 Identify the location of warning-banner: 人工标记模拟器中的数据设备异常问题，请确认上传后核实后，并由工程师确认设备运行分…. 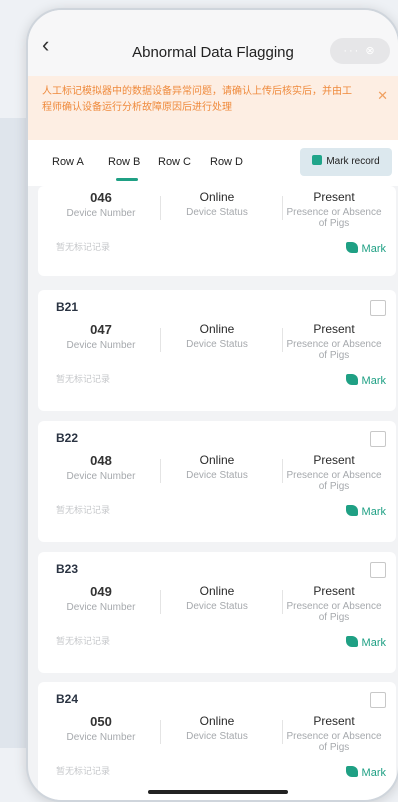
(213, 108).